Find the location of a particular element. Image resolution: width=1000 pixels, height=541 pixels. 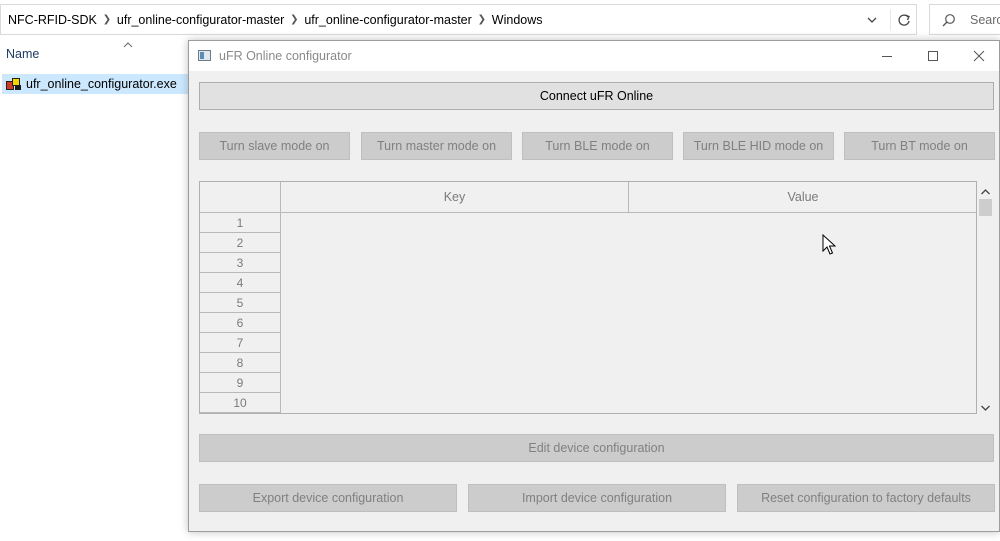

breadcrumb-item: Windows is located at coordinates (517, 20).